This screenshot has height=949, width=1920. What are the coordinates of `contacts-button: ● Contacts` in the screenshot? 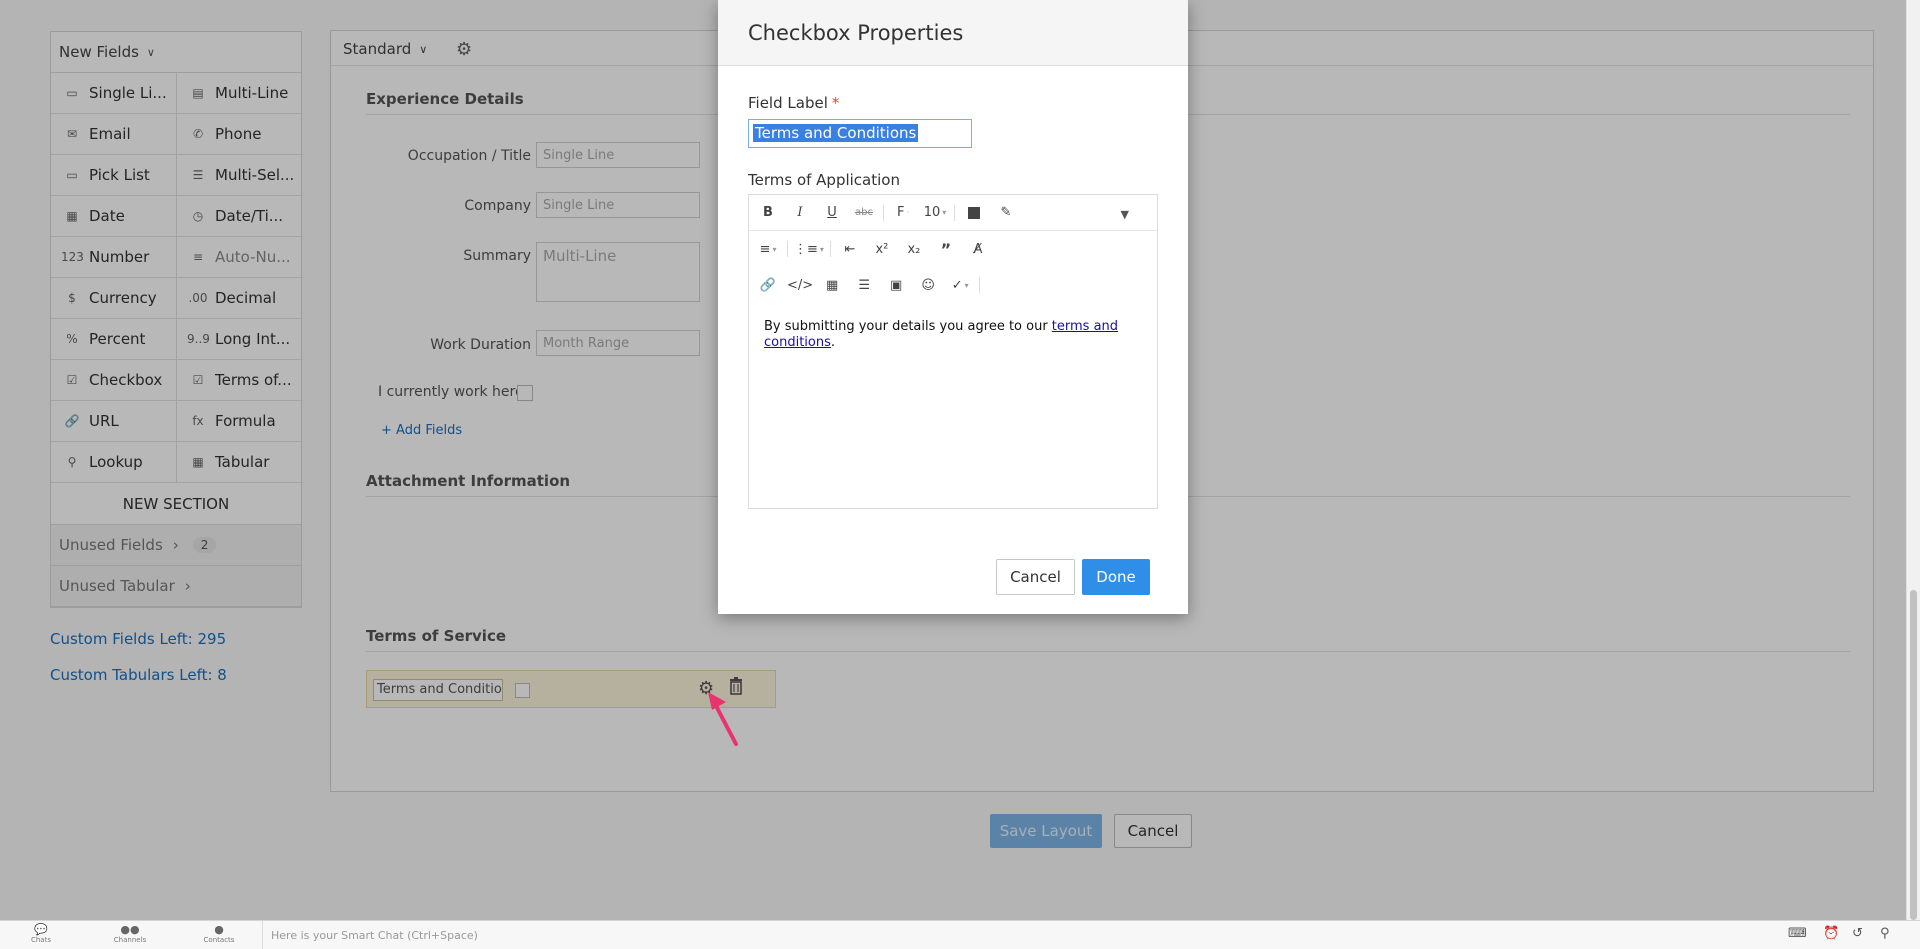 It's located at (219, 934).